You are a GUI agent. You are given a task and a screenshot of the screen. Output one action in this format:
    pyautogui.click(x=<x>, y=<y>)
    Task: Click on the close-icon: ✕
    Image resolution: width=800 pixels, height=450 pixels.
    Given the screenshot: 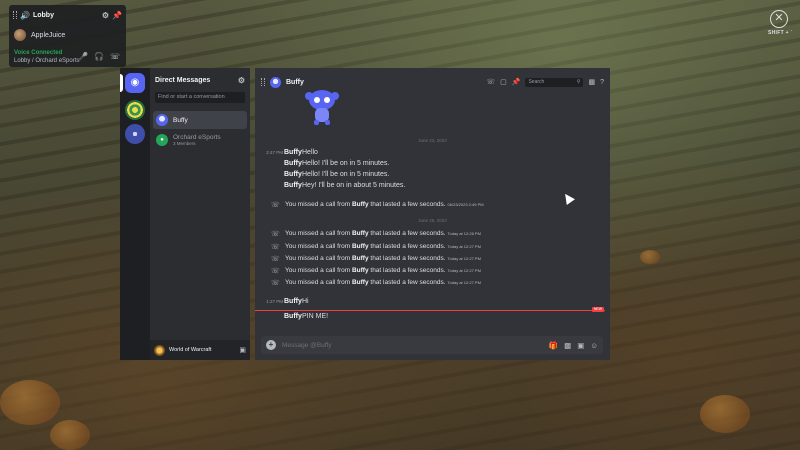 What is the action you would take?
    pyautogui.click(x=779, y=18)
    